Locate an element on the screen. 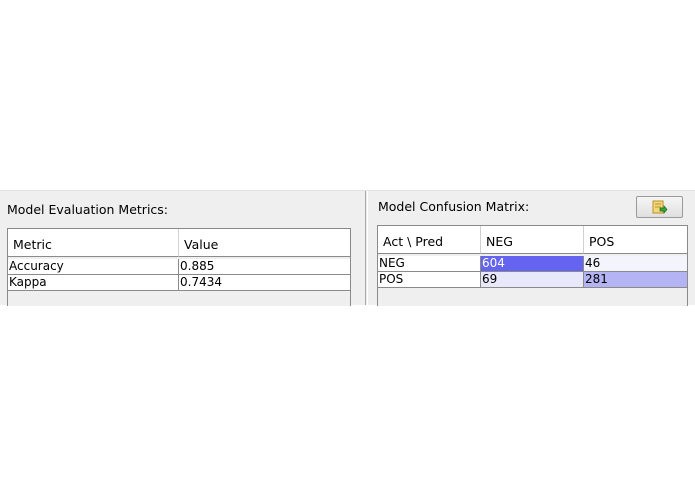 The width and height of the screenshot is (695, 494). confusion-cell-pos-neg: 69 is located at coordinates (532, 280).